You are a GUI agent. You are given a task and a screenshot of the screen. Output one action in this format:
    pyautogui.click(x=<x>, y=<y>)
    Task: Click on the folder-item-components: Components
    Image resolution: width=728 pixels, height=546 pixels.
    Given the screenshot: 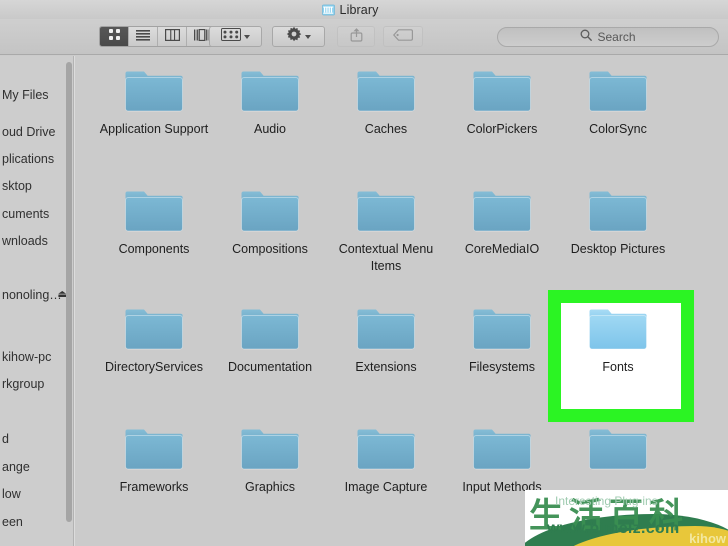 What is the action you would take?
    pyautogui.click(x=154, y=223)
    